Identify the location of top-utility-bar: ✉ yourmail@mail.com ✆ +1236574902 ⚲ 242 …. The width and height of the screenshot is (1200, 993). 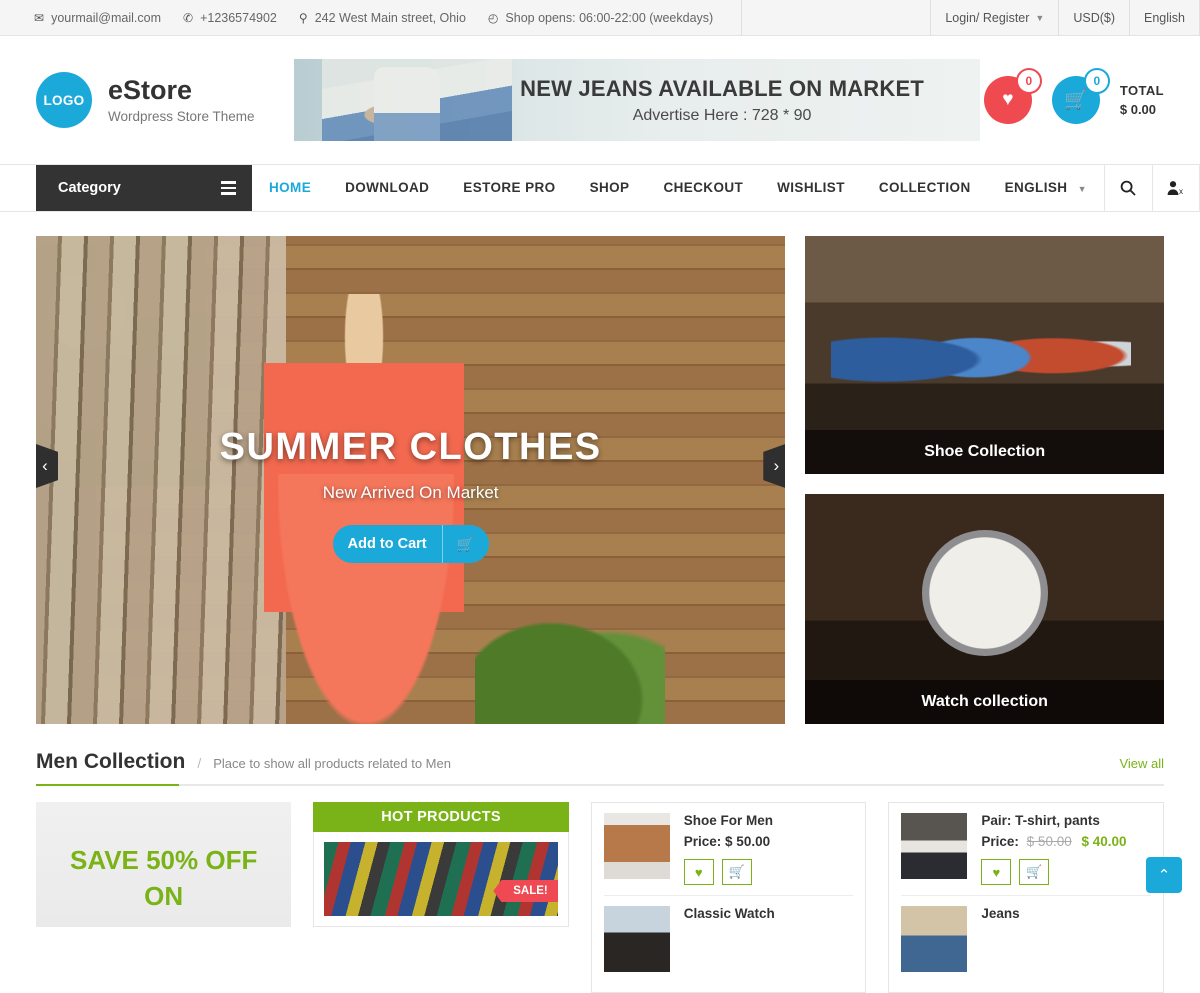
(600, 18).